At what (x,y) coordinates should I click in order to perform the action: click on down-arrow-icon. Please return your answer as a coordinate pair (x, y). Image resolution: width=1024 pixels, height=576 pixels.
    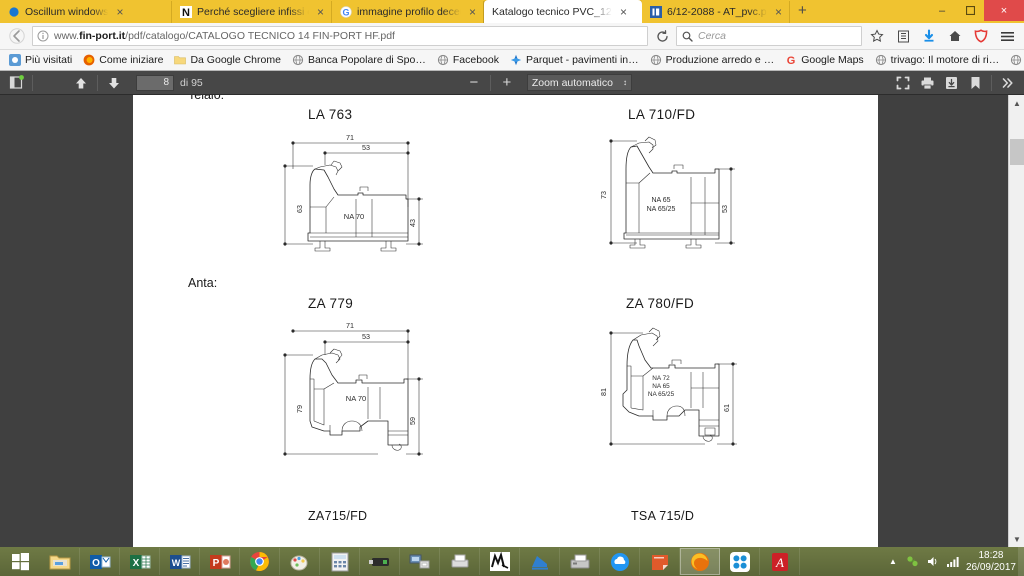
    Looking at the image, I should click on (114, 83).